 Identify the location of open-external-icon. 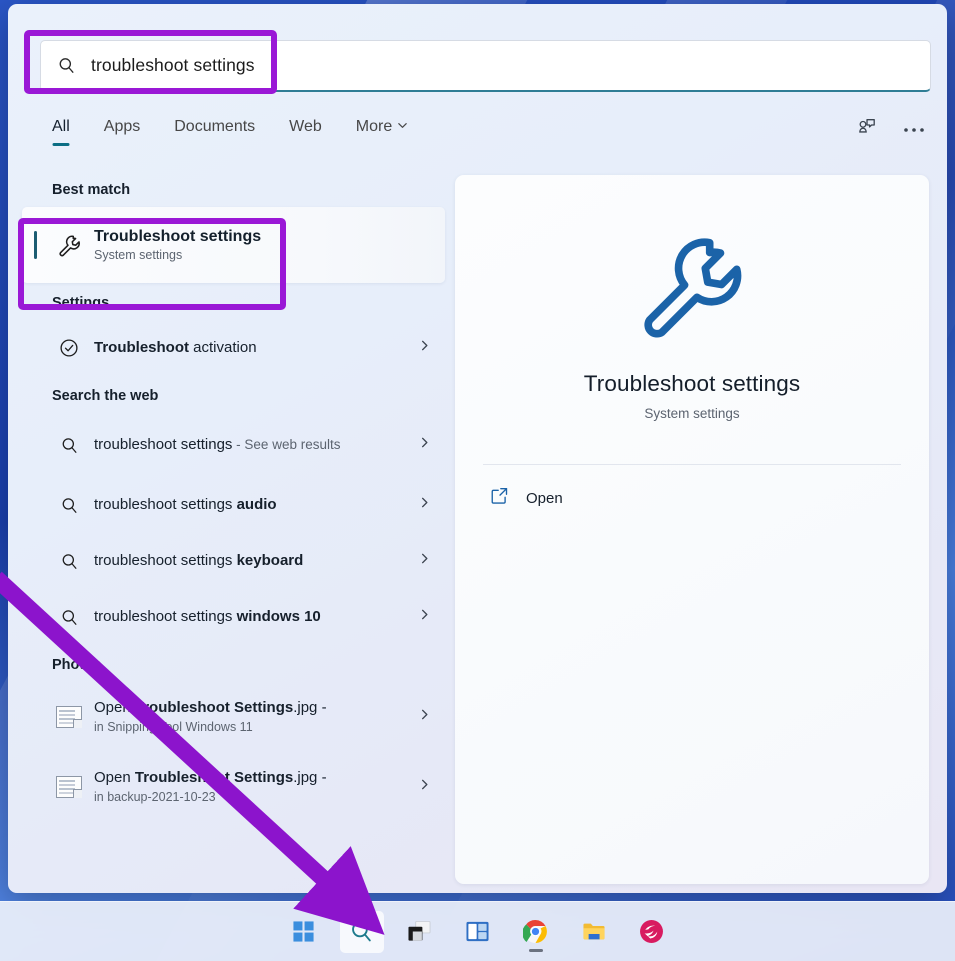
(499, 498).